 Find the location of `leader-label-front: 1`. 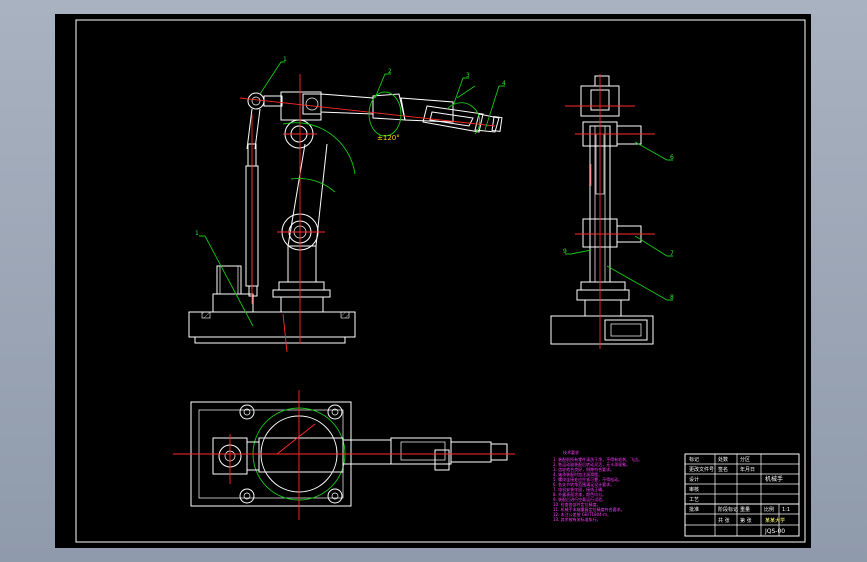

leader-label-front: 1 is located at coordinates (197, 233).